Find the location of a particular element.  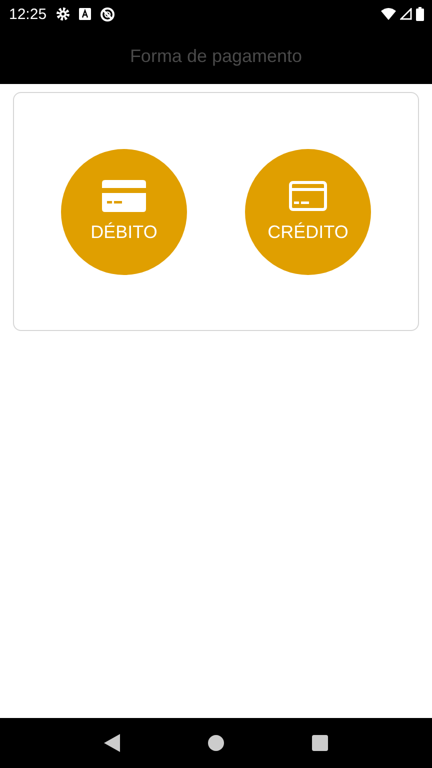

blocked-icon is located at coordinates (107, 14).